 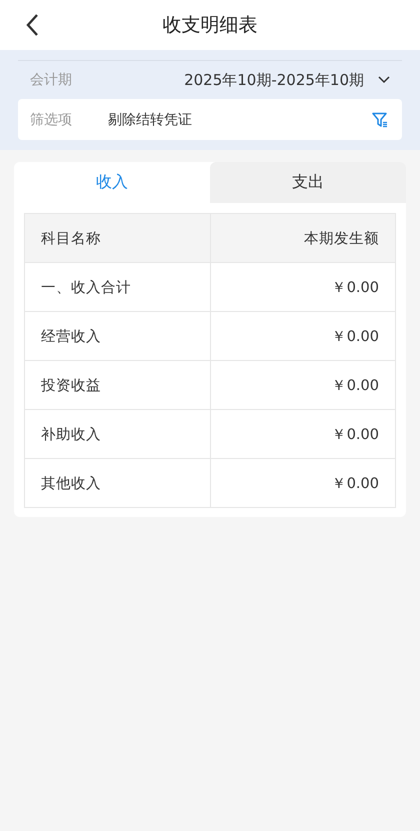 What do you see at coordinates (117, 336) in the screenshot?
I see `table-cell: 经营收入` at bounding box center [117, 336].